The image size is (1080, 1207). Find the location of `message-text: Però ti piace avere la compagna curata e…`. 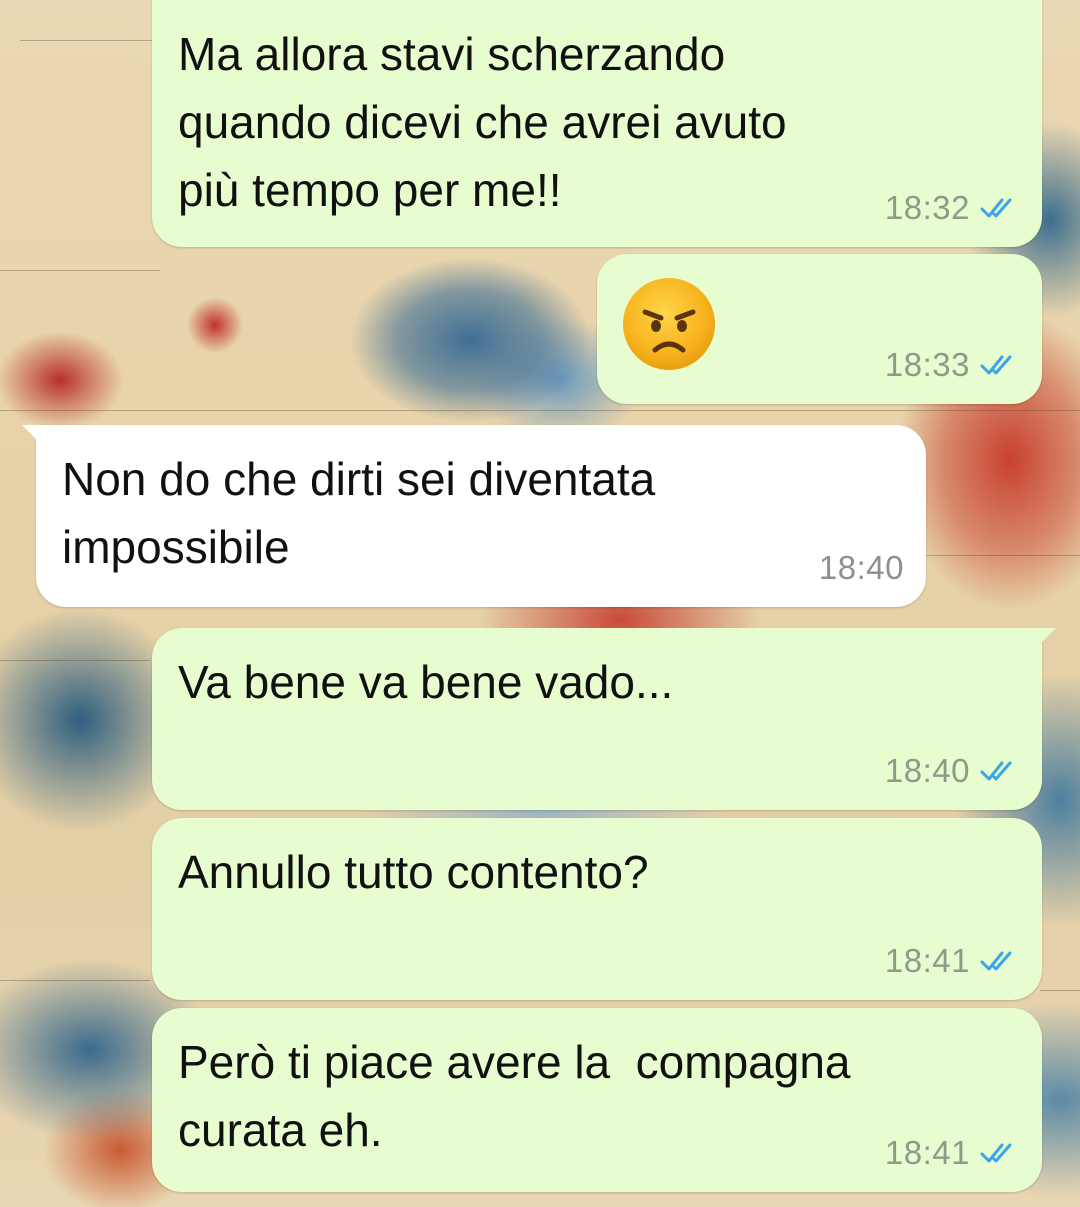

message-text: Però ti piace avere la compagna curata e… is located at coordinates (514, 1096).